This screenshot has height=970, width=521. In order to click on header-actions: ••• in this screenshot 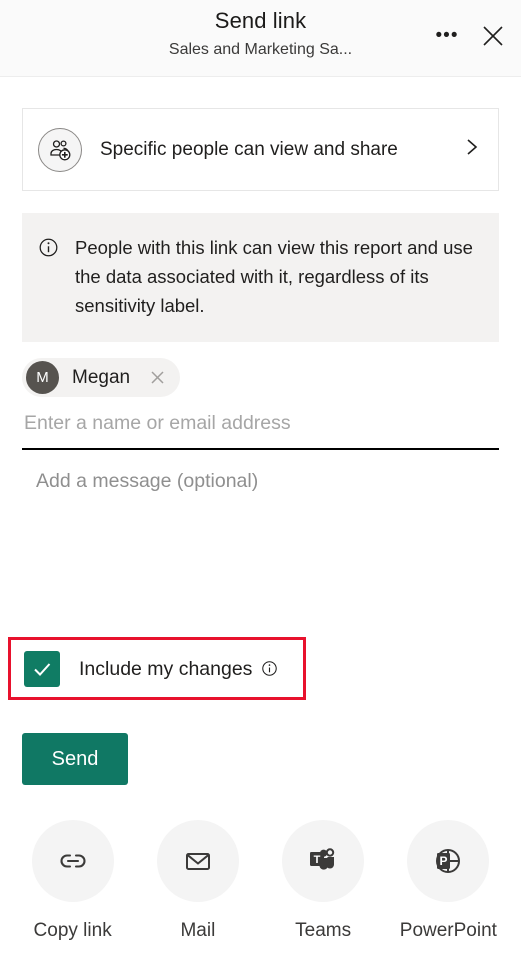, I will do `click(470, 36)`.